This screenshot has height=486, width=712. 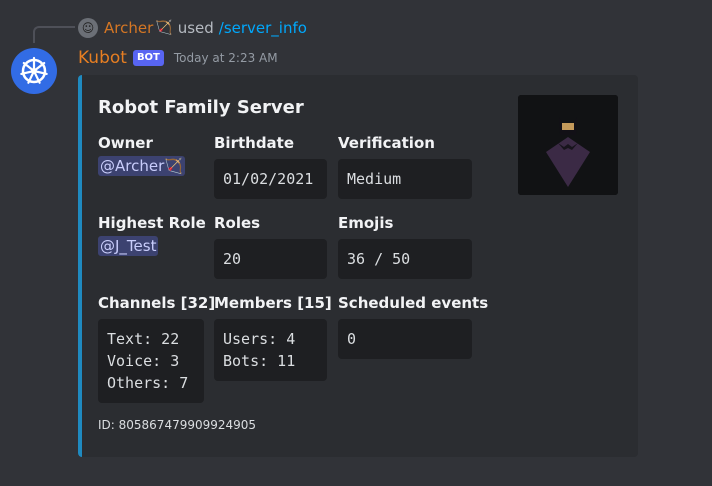 What do you see at coordinates (148, 58) in the screenshot?
I see `bot-tag: BOT` at bounding box center [148, 58].